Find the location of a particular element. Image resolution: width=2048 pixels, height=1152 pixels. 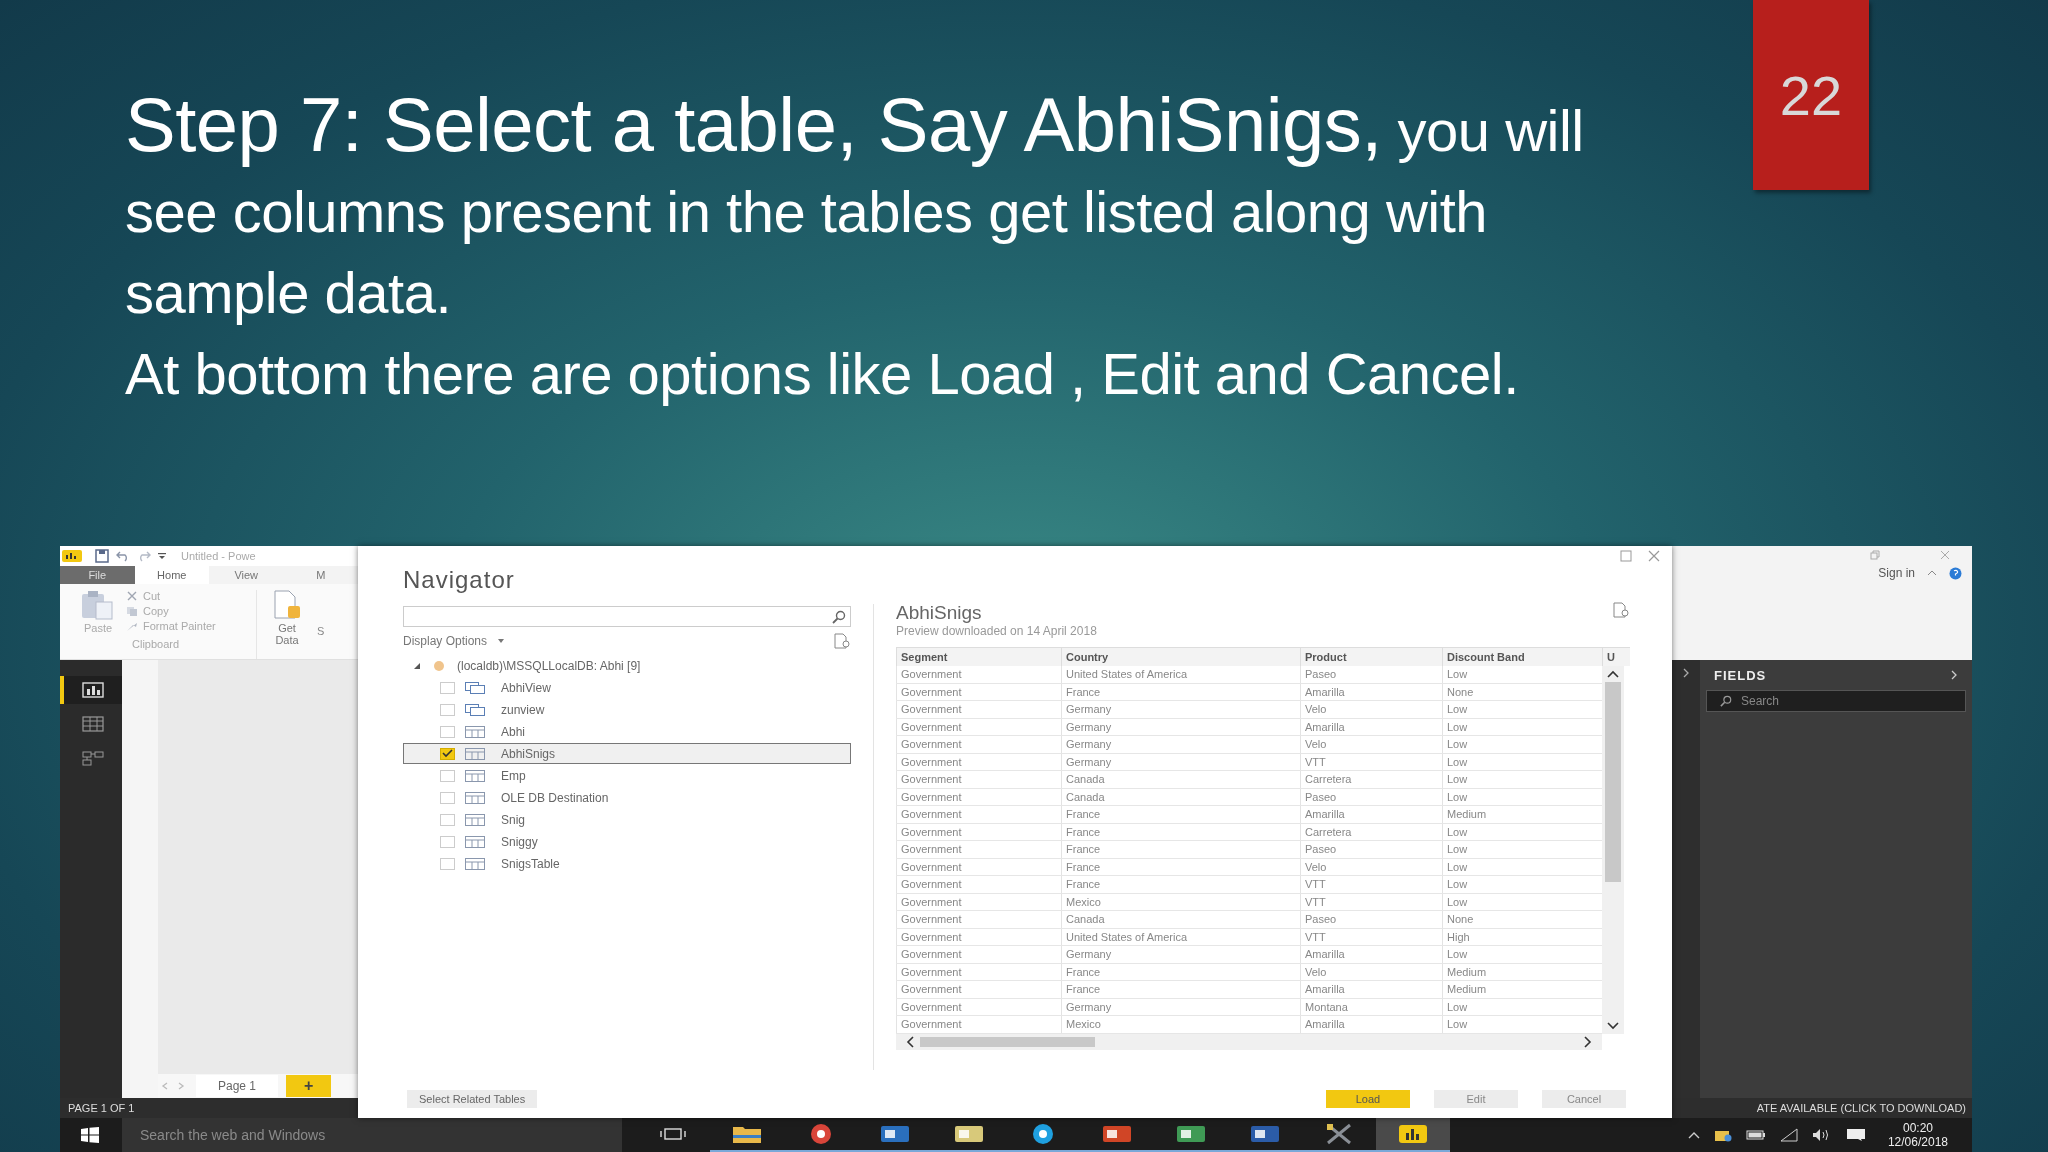

preview-title: AbhiSnigs is located at coordinates (939, 613).